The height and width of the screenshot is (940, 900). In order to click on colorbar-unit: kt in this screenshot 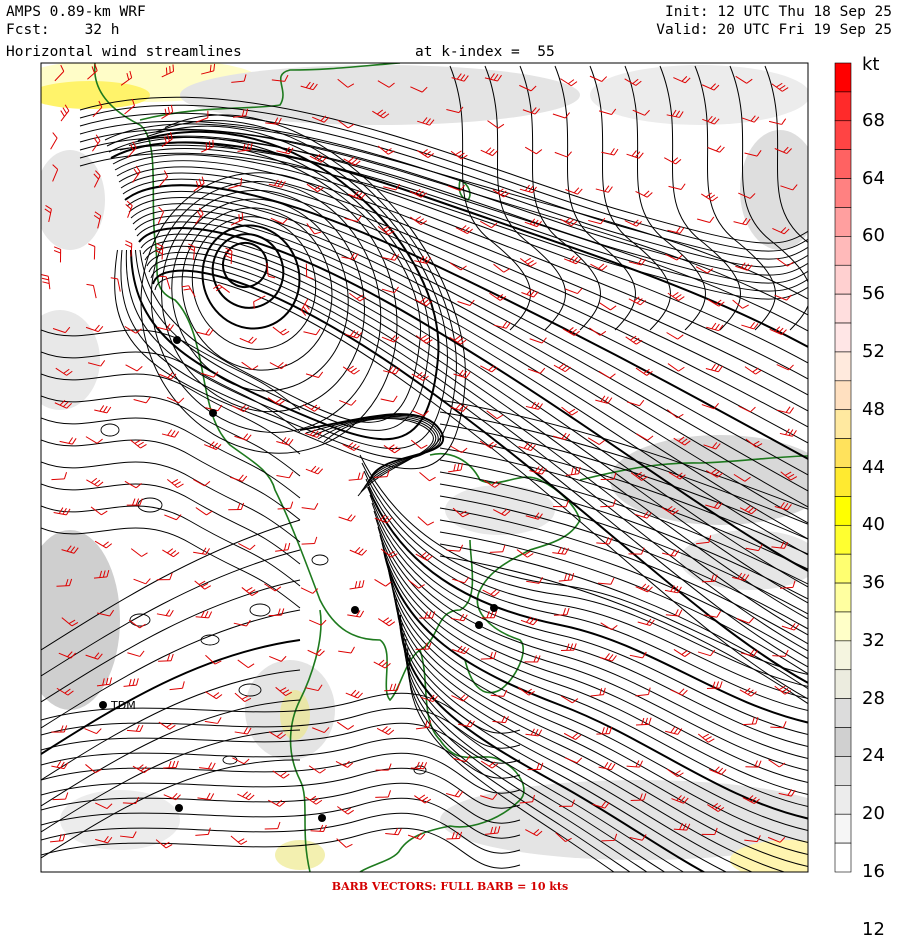, I will do `click(870, 64)`.